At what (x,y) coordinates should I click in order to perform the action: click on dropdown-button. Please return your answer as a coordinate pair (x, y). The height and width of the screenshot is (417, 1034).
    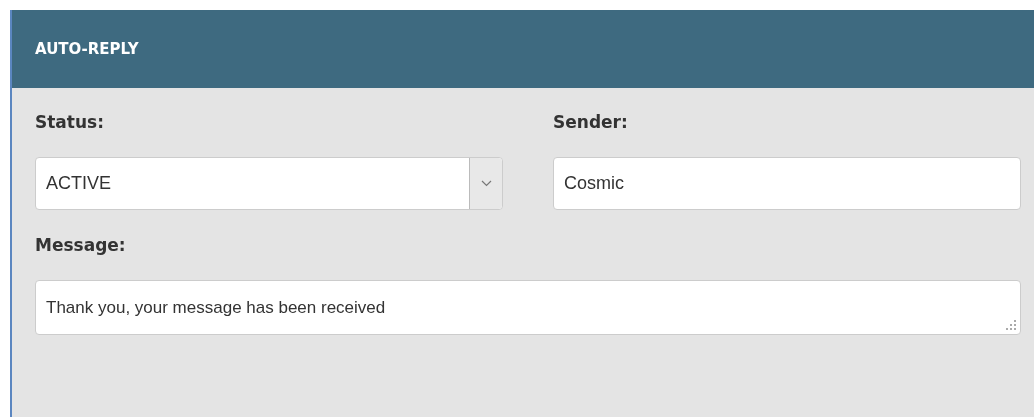
    Looking at the image, I should click on (485, 183).